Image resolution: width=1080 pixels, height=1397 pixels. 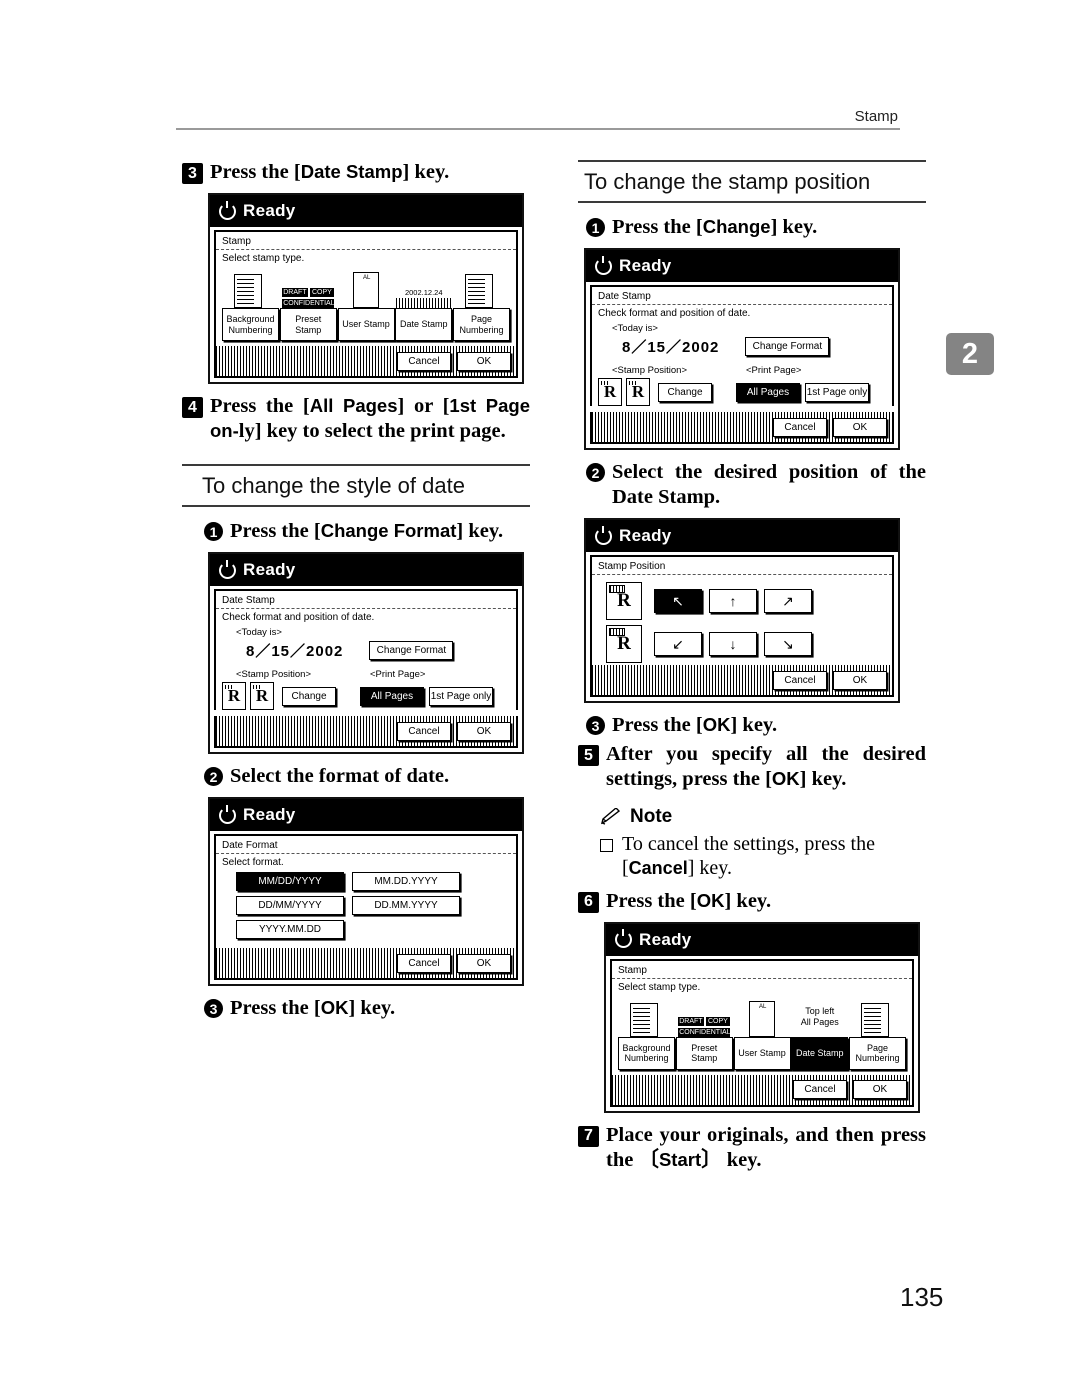 I want to click on key-label: OK, so click(x=710, y=900).